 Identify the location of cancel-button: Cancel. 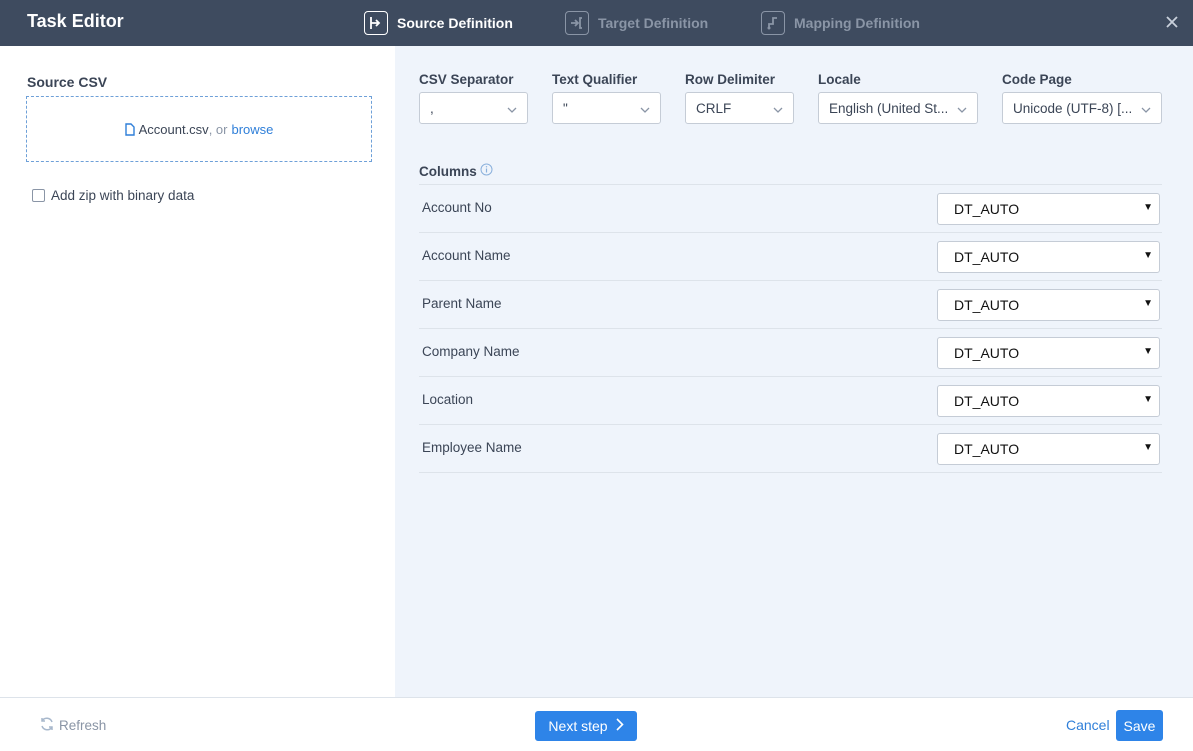
(1088, 725).